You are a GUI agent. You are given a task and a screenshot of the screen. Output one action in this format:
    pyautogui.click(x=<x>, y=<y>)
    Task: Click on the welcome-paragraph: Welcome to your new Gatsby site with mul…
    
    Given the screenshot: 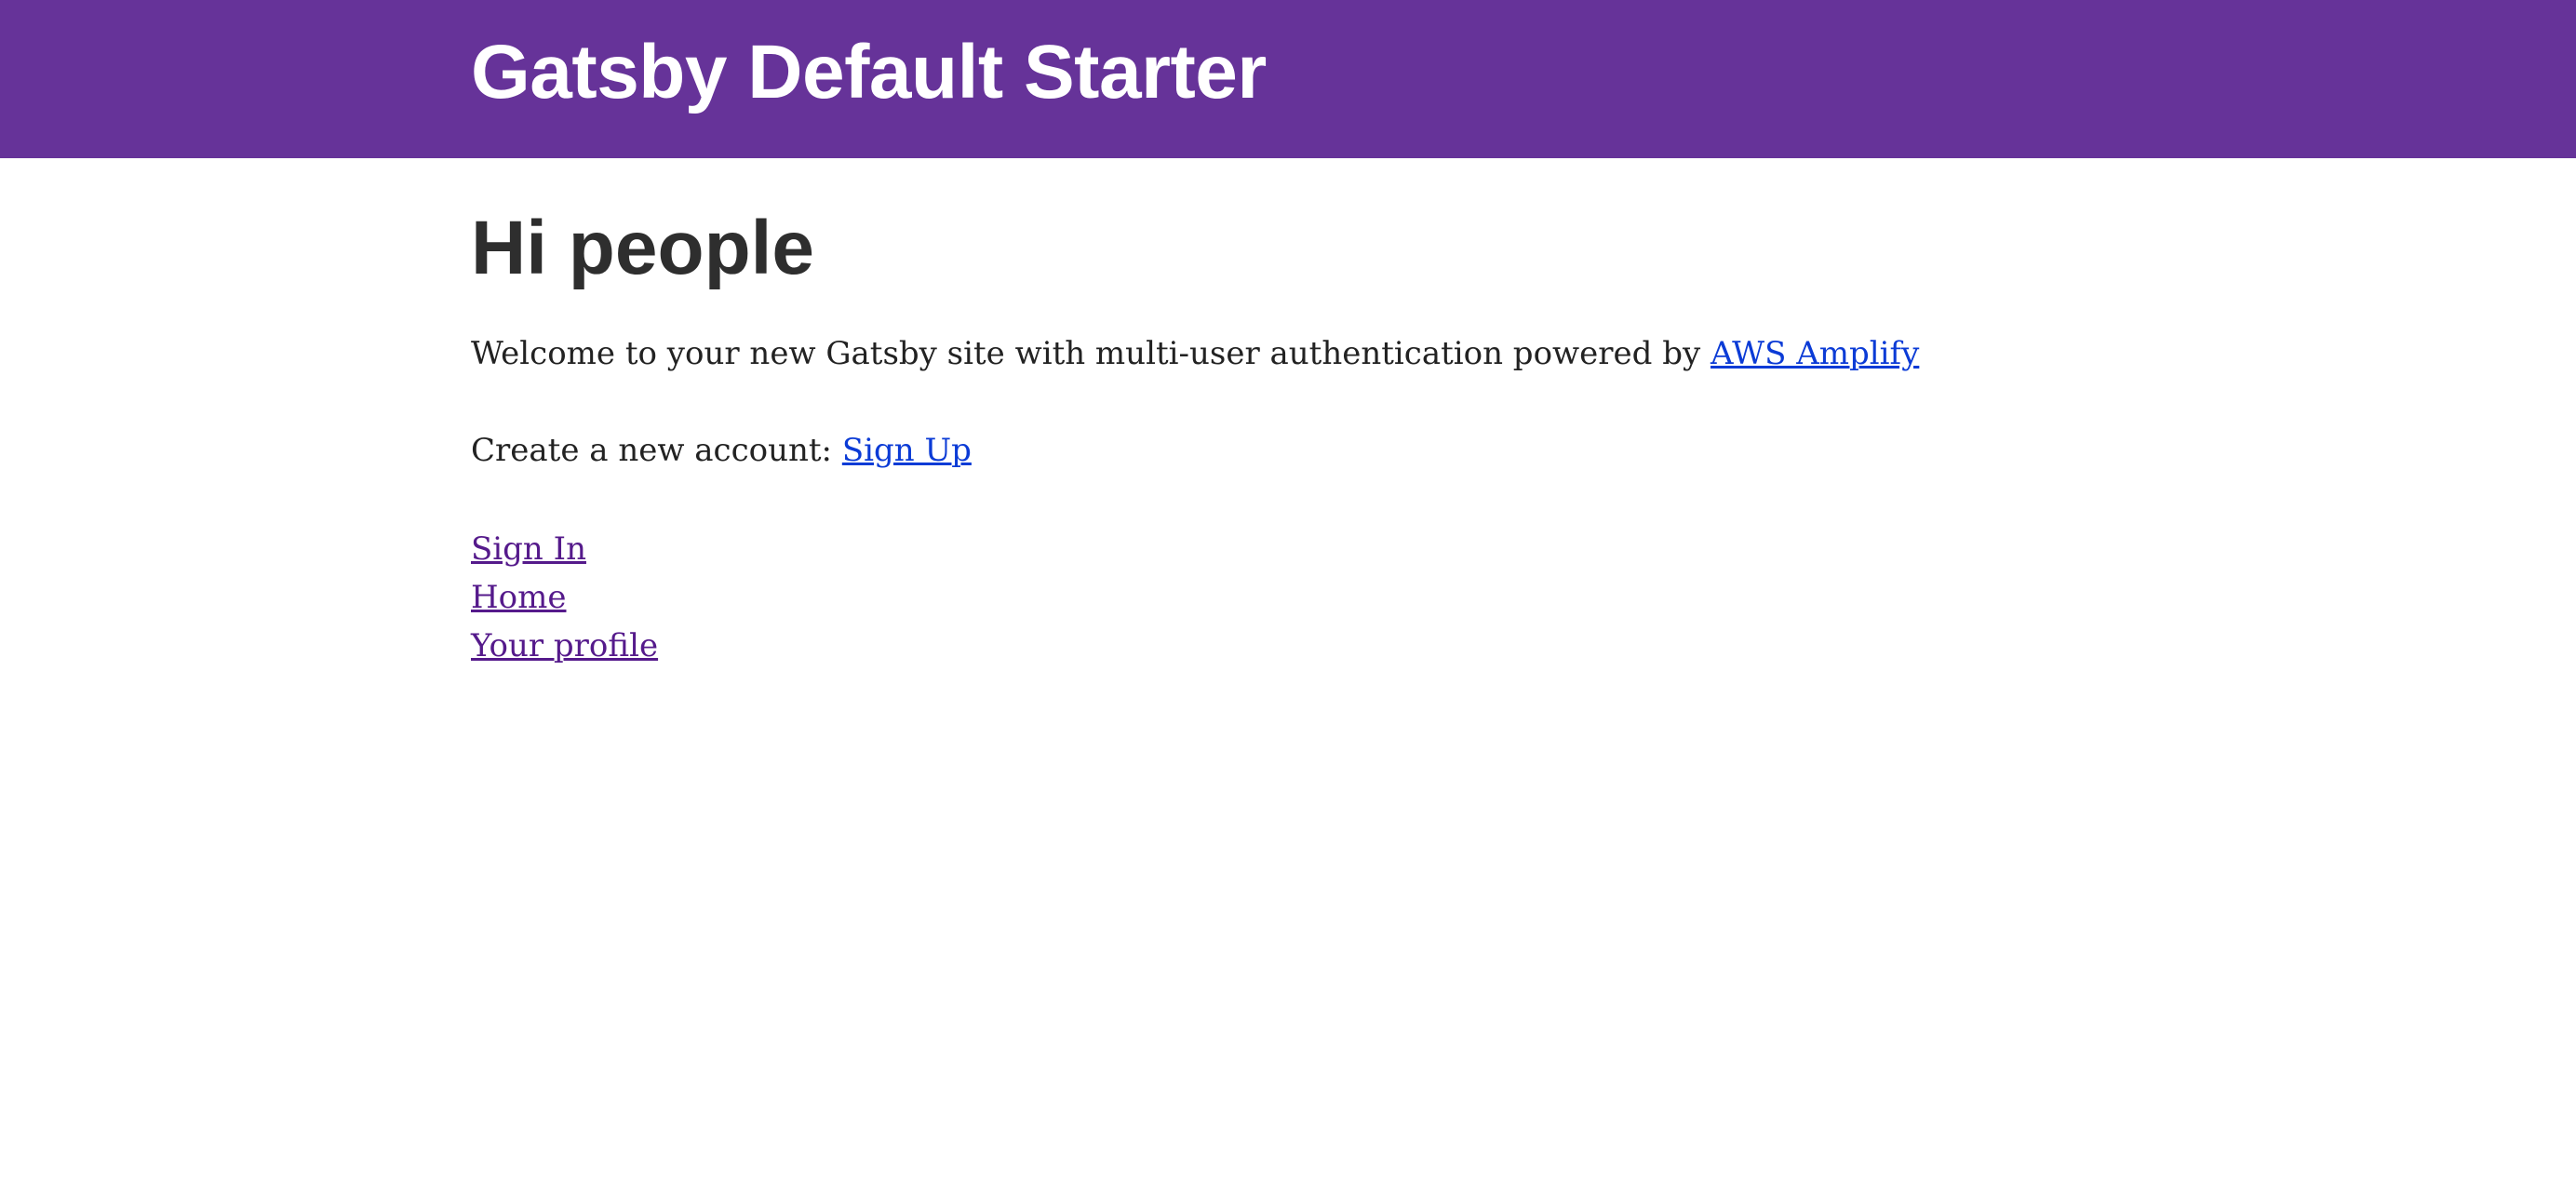 What is the action you would take?
    pyautogui.click(x=1523, y=353)
    